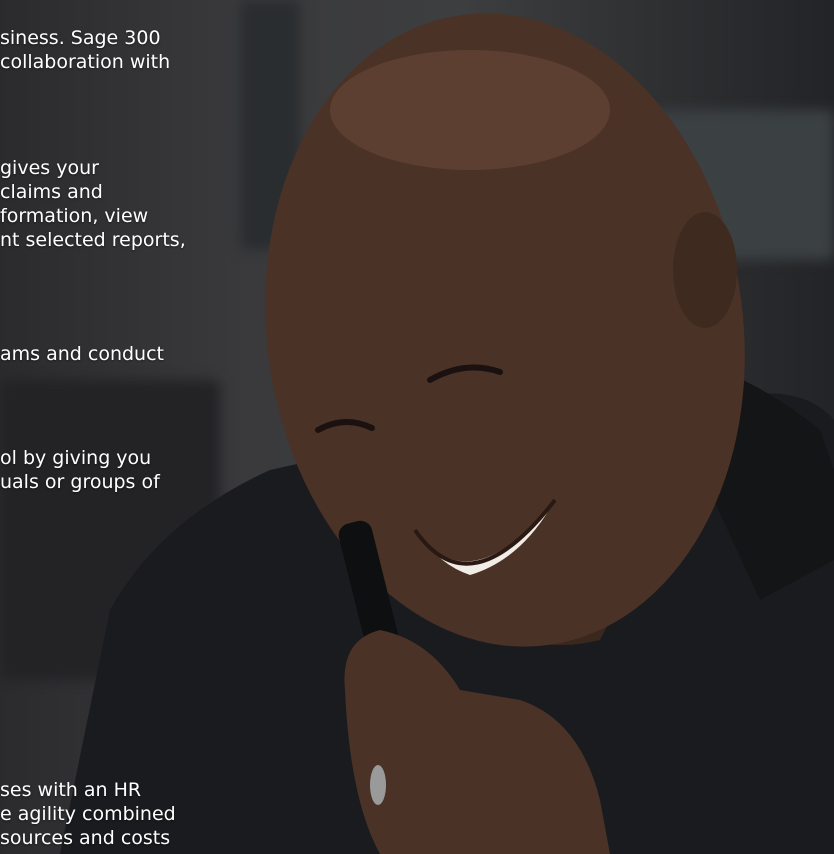 Image resolution: width=834 pixels, height=854 pixels. I want to click on text-line: gives your, so click(49, 168).